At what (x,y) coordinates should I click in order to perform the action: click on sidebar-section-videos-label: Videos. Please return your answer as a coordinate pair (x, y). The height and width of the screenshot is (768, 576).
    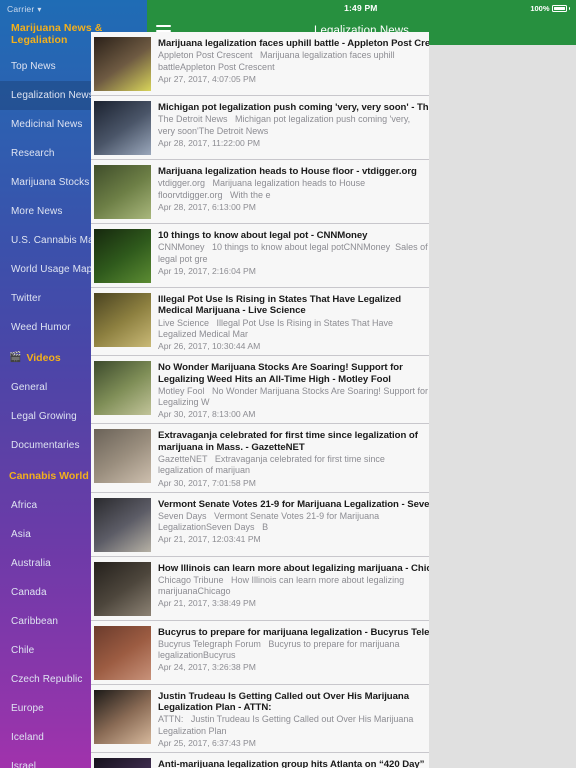
    Looking at the image, I should click on (43, 357).